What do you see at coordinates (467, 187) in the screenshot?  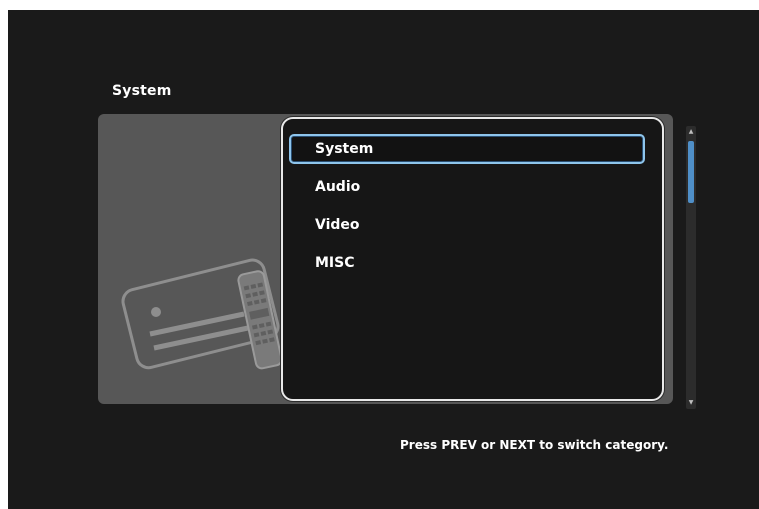 I see `menu-item-audio: Audio` at bounding box center [467, 187].